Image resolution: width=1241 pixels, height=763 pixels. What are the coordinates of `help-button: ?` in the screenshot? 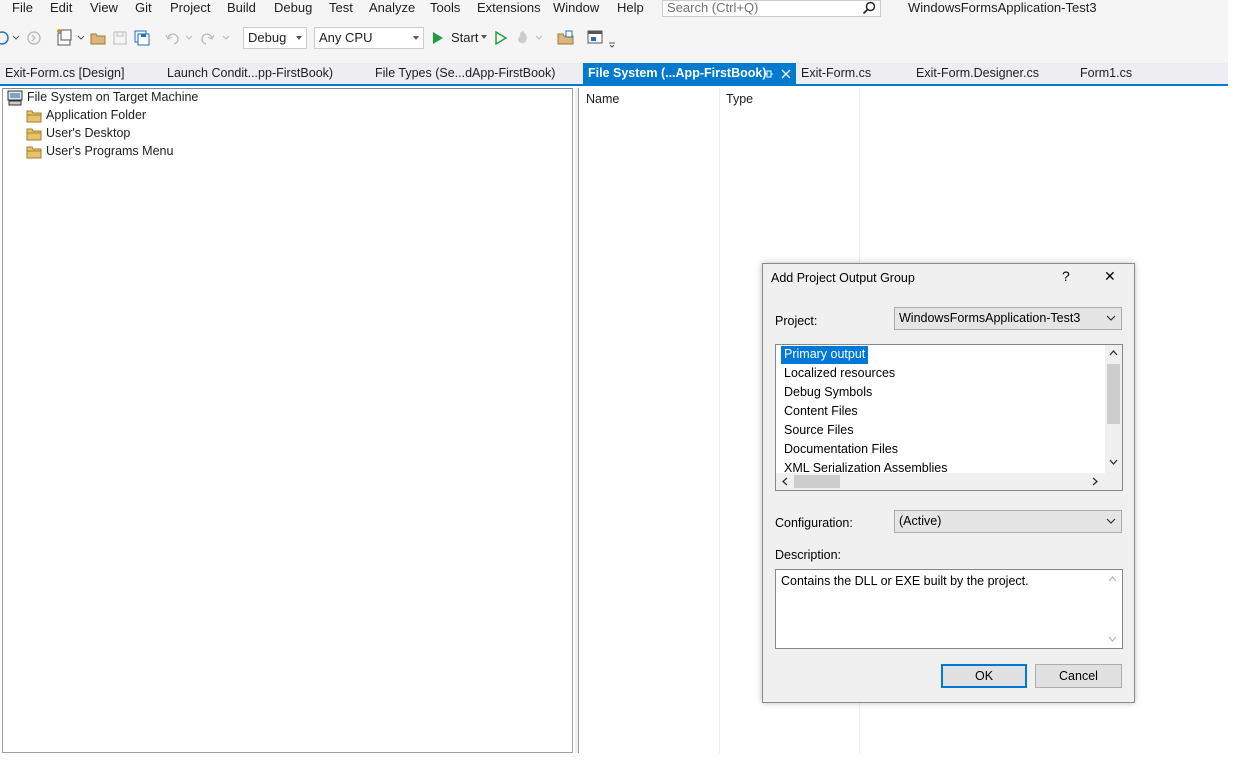 It's located at (1066, 276).